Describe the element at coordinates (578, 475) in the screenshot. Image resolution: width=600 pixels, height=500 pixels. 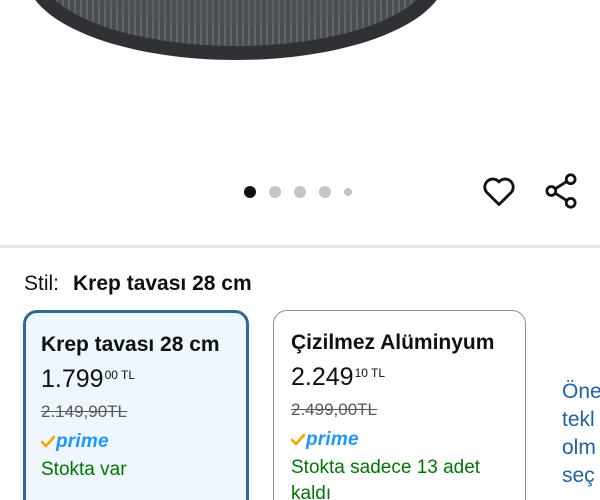
I see `side-text-line-4: seç` at that location.